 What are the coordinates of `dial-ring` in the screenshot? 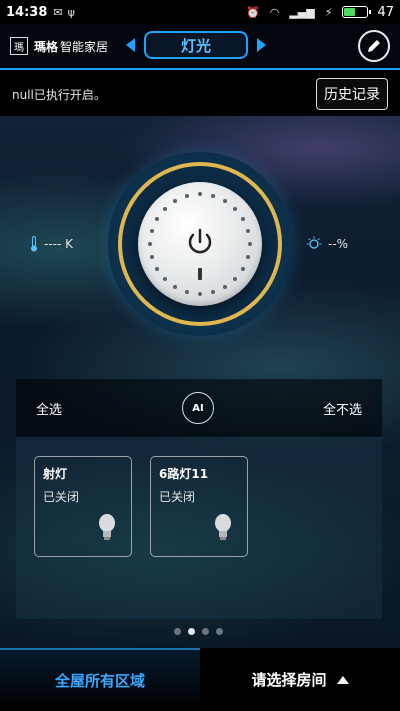 It's located at (200, 244).